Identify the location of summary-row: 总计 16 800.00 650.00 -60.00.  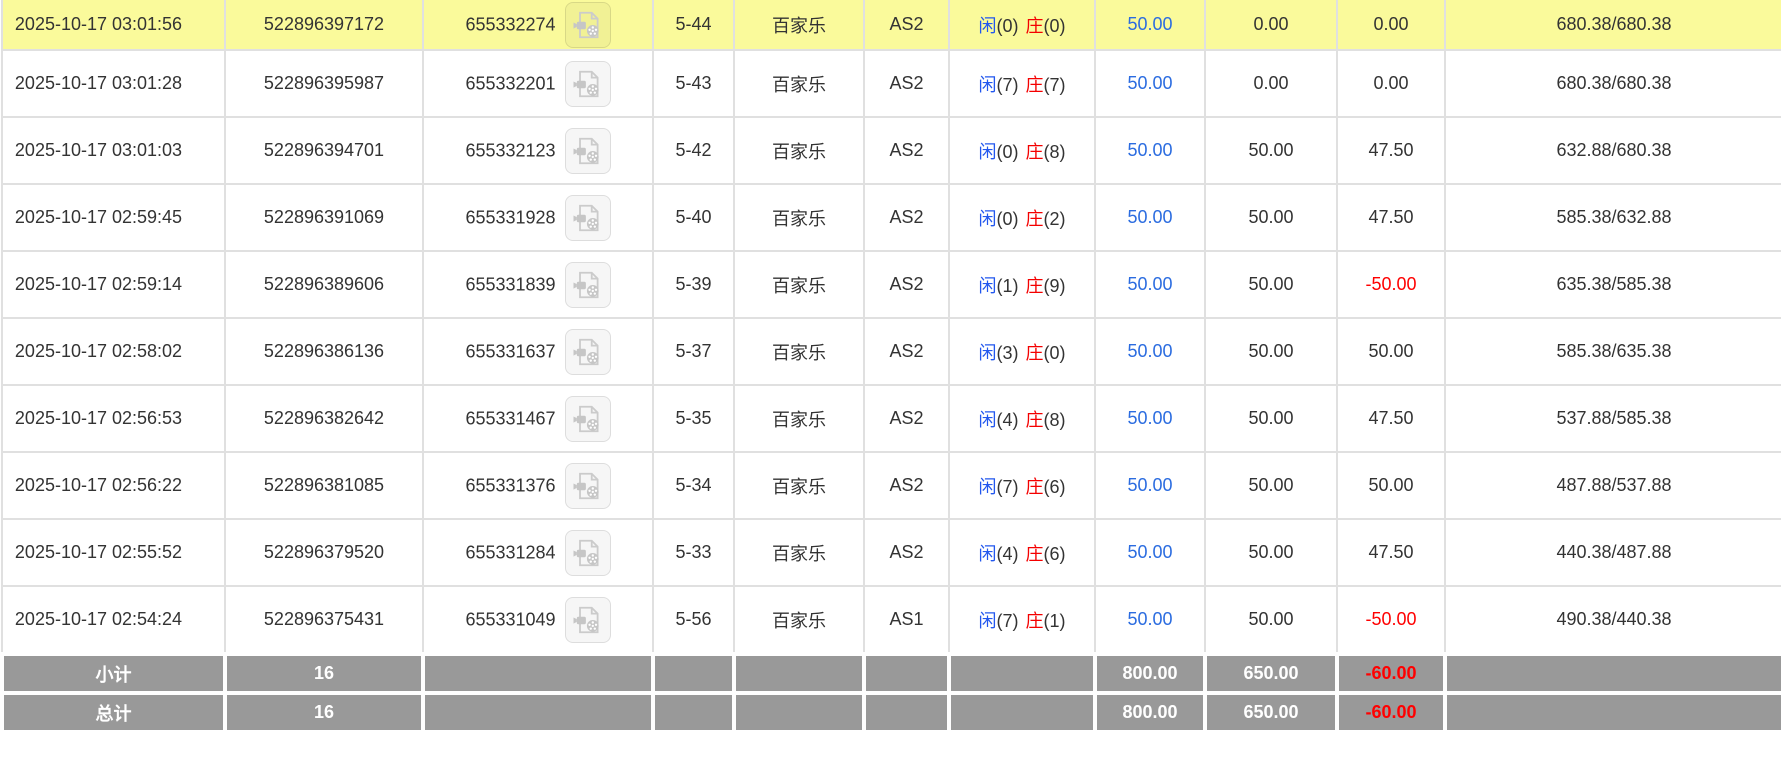
(890, 712).